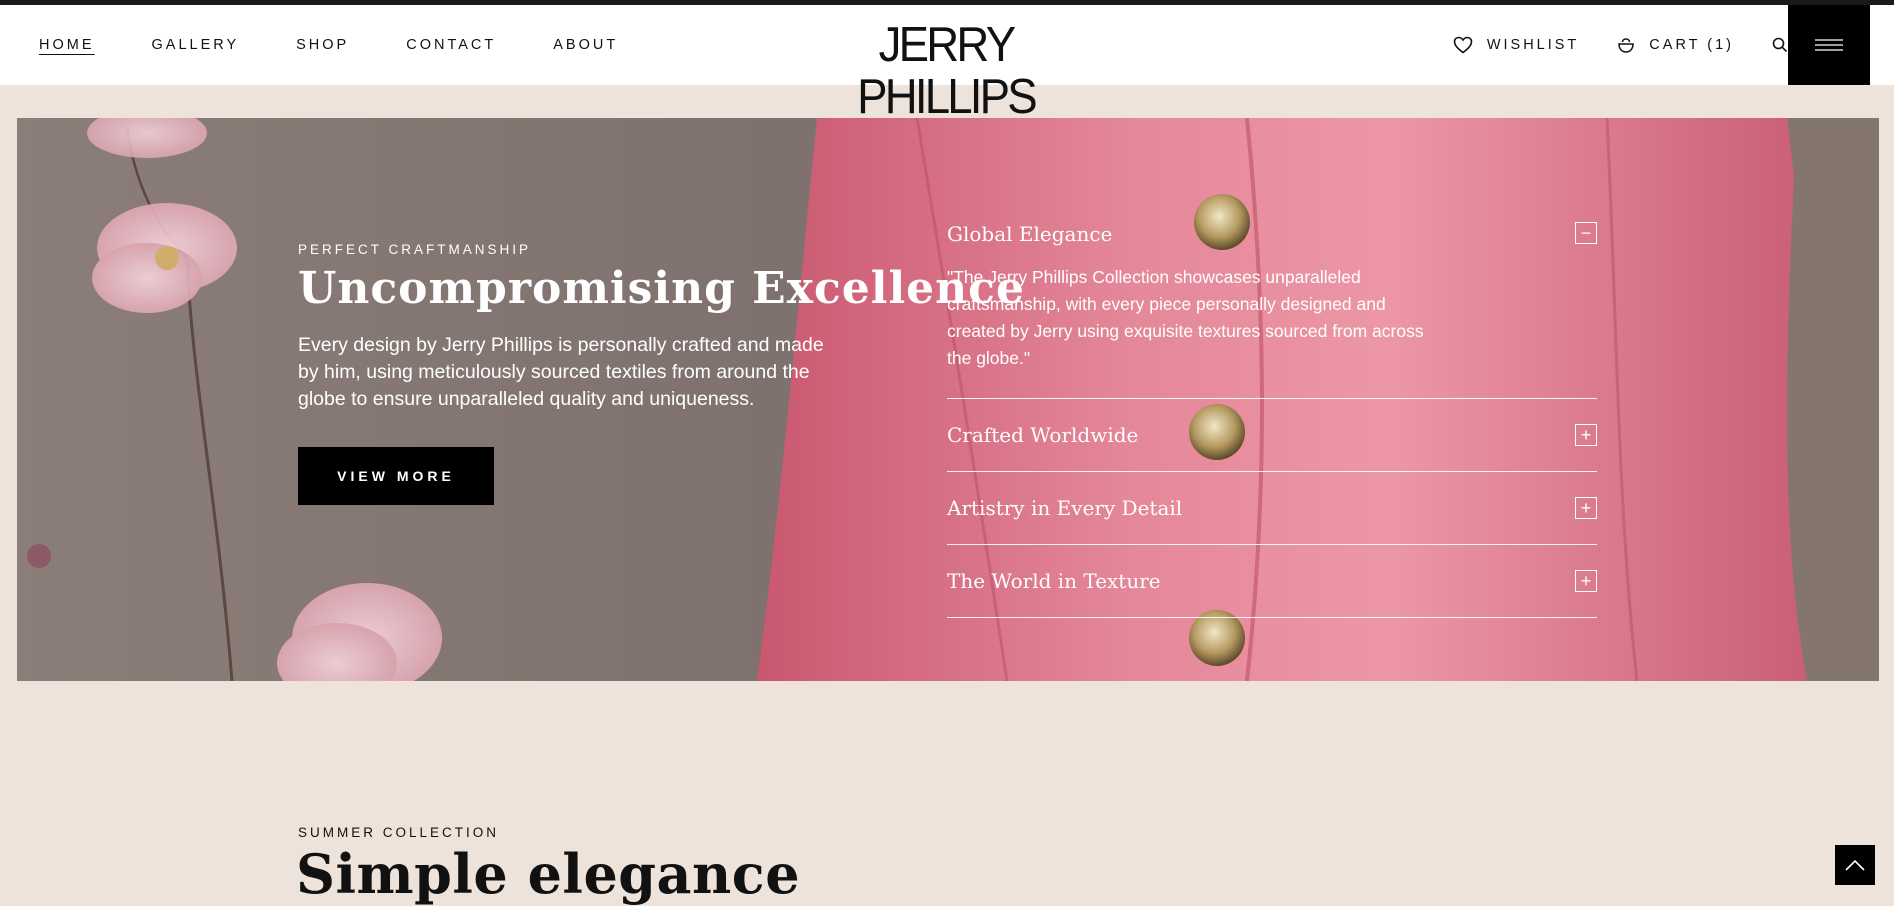 This screenshot has width=1894, height=906. Describe the element at coordinates (548, 874) in the screenshot. I see `collection-title: Simple elegance` at that location.